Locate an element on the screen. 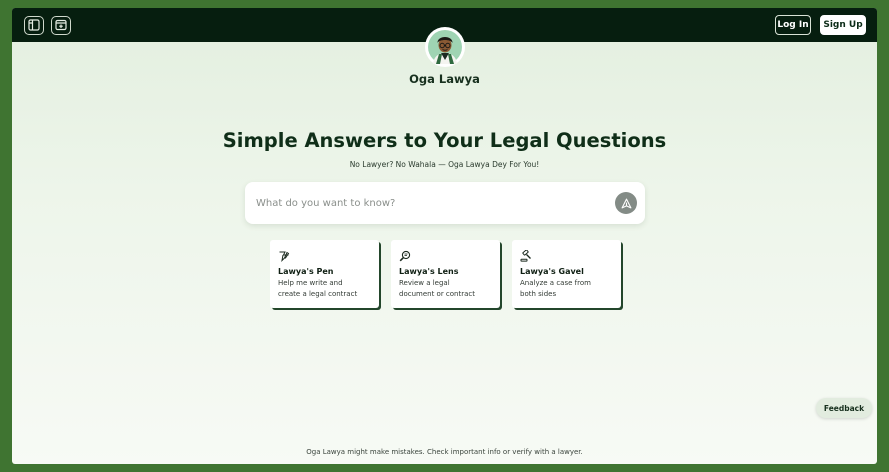 The height and width of the screenshot is (472, 889). sidebar-toggle-icon is located at coordinates (34, 25).